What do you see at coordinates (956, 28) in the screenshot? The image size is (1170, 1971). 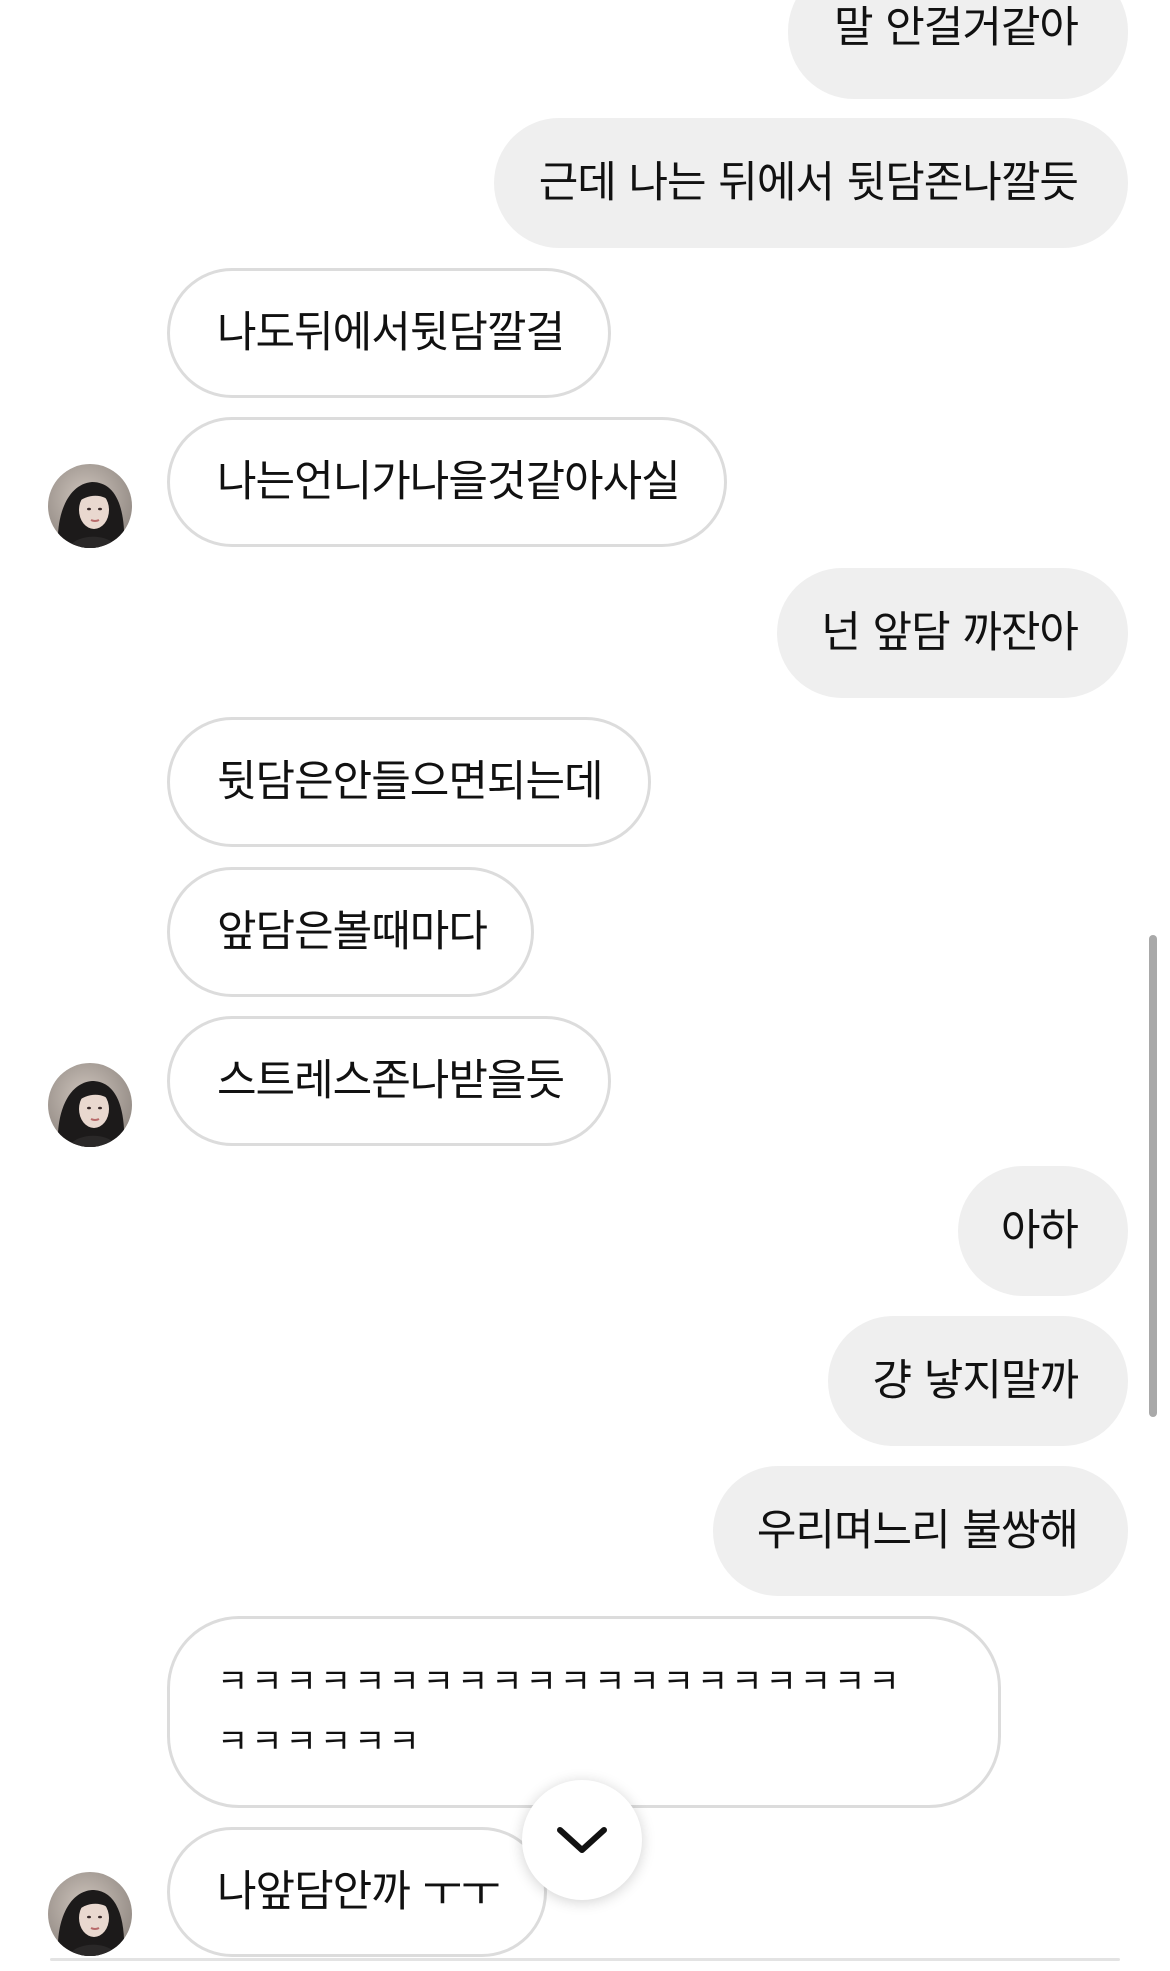 I see `message-text: 말 안걸거같아` at bounding box center [956, 28].